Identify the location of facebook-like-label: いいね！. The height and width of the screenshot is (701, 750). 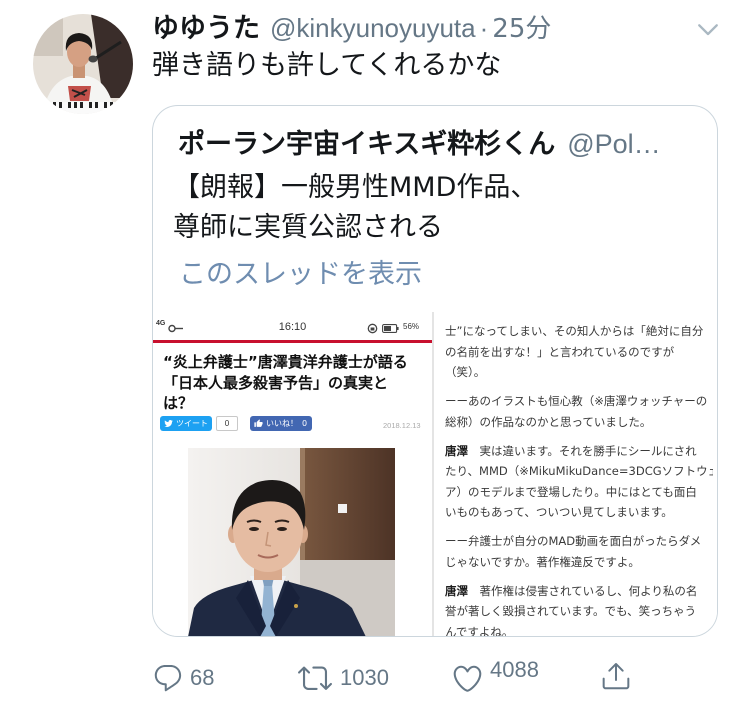
(282, 423).